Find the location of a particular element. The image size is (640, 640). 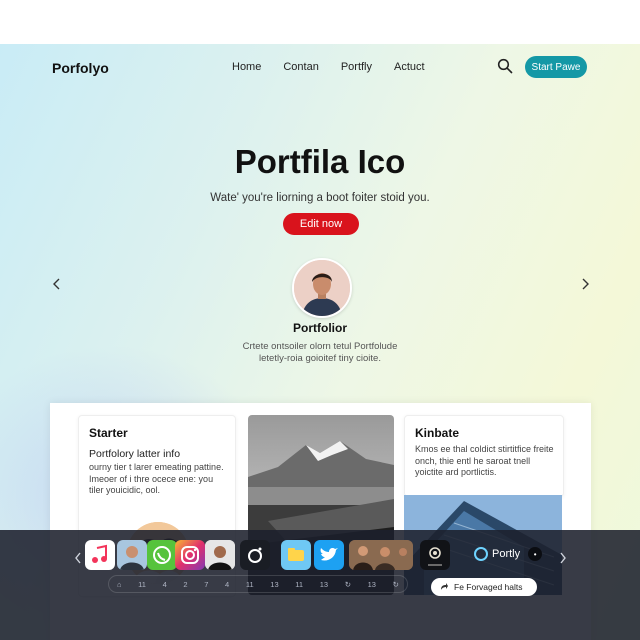

instagram-app-icon is located at coordinates (190, 555).